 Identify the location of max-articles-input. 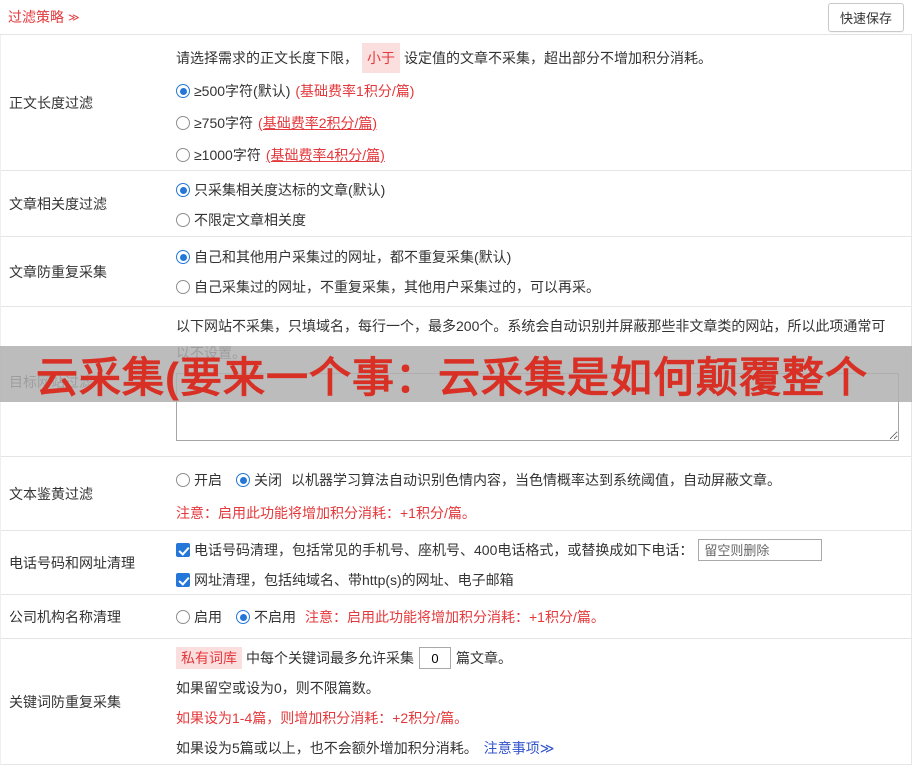
(435, 658).